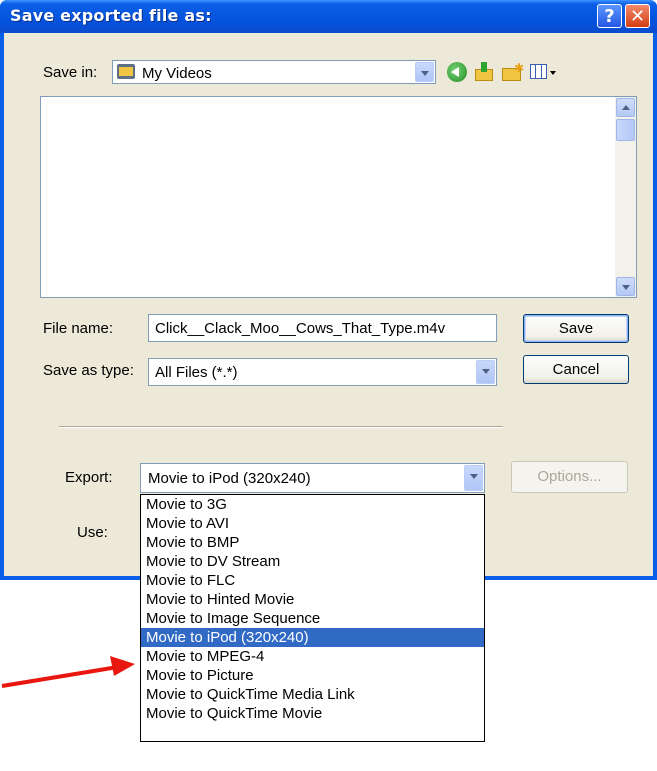 This screenshot has height=771, width=657. What do you see at coordinates (122, 666) in the screenshot?
I see `arrow-head` at bounding box center [122, 666].